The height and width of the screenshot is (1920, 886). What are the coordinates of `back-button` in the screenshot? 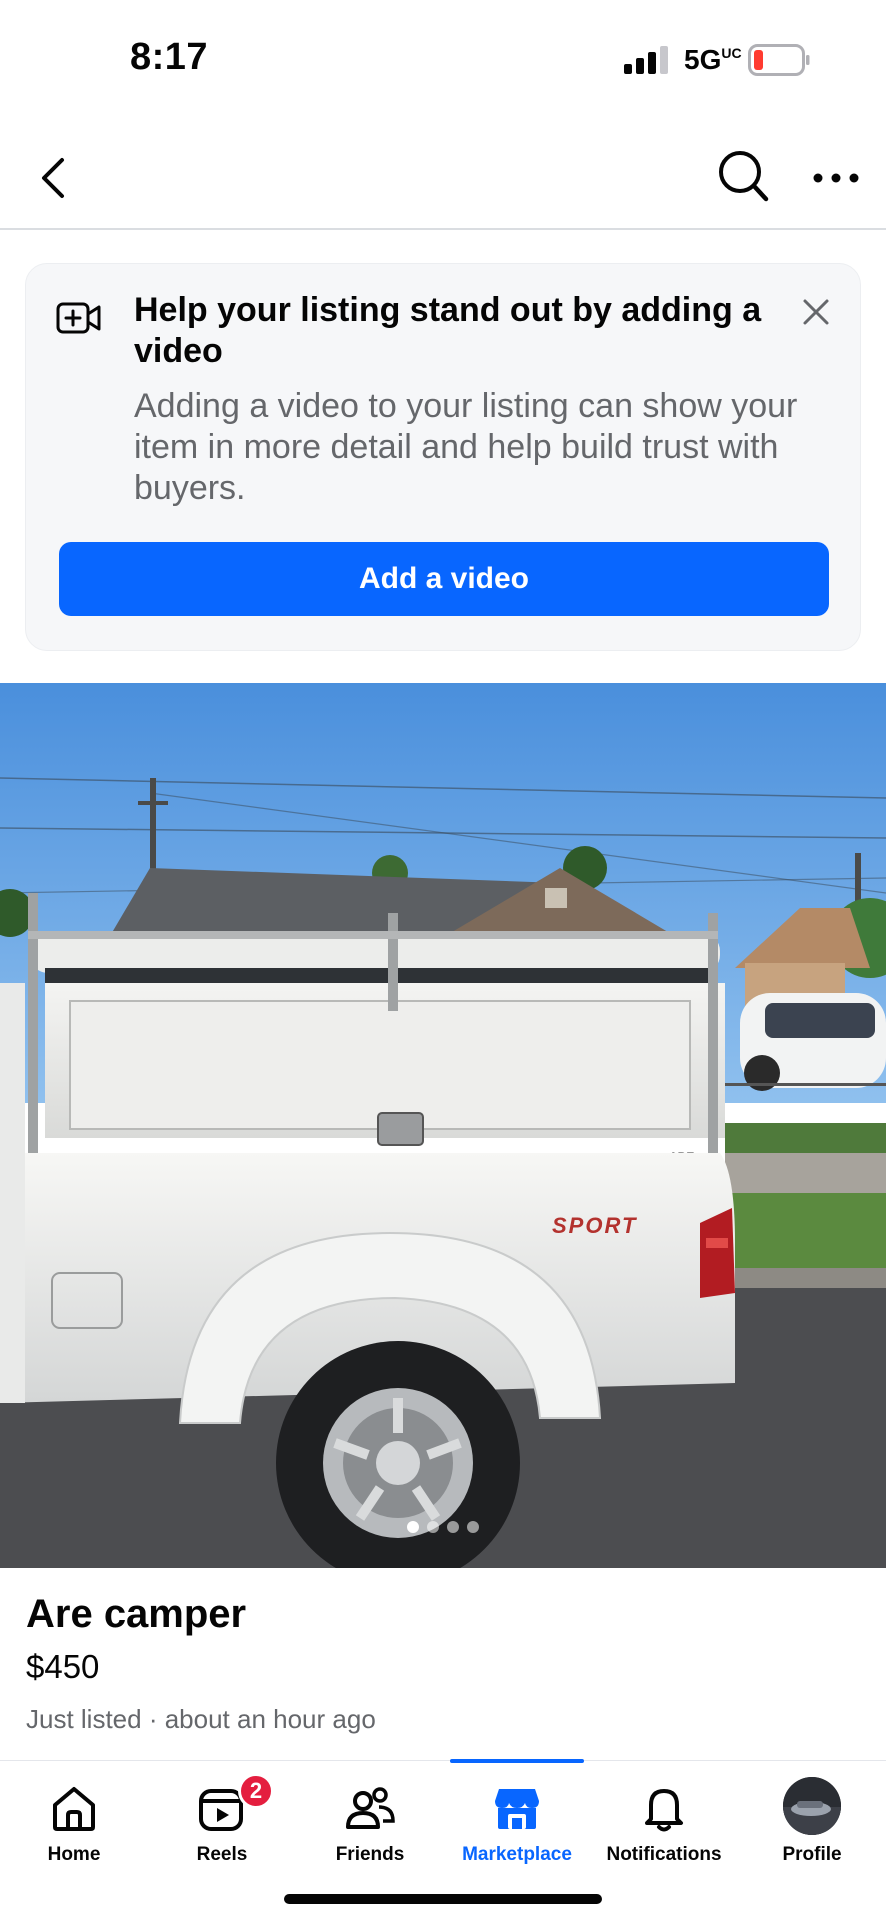 It's located at (53, 178).